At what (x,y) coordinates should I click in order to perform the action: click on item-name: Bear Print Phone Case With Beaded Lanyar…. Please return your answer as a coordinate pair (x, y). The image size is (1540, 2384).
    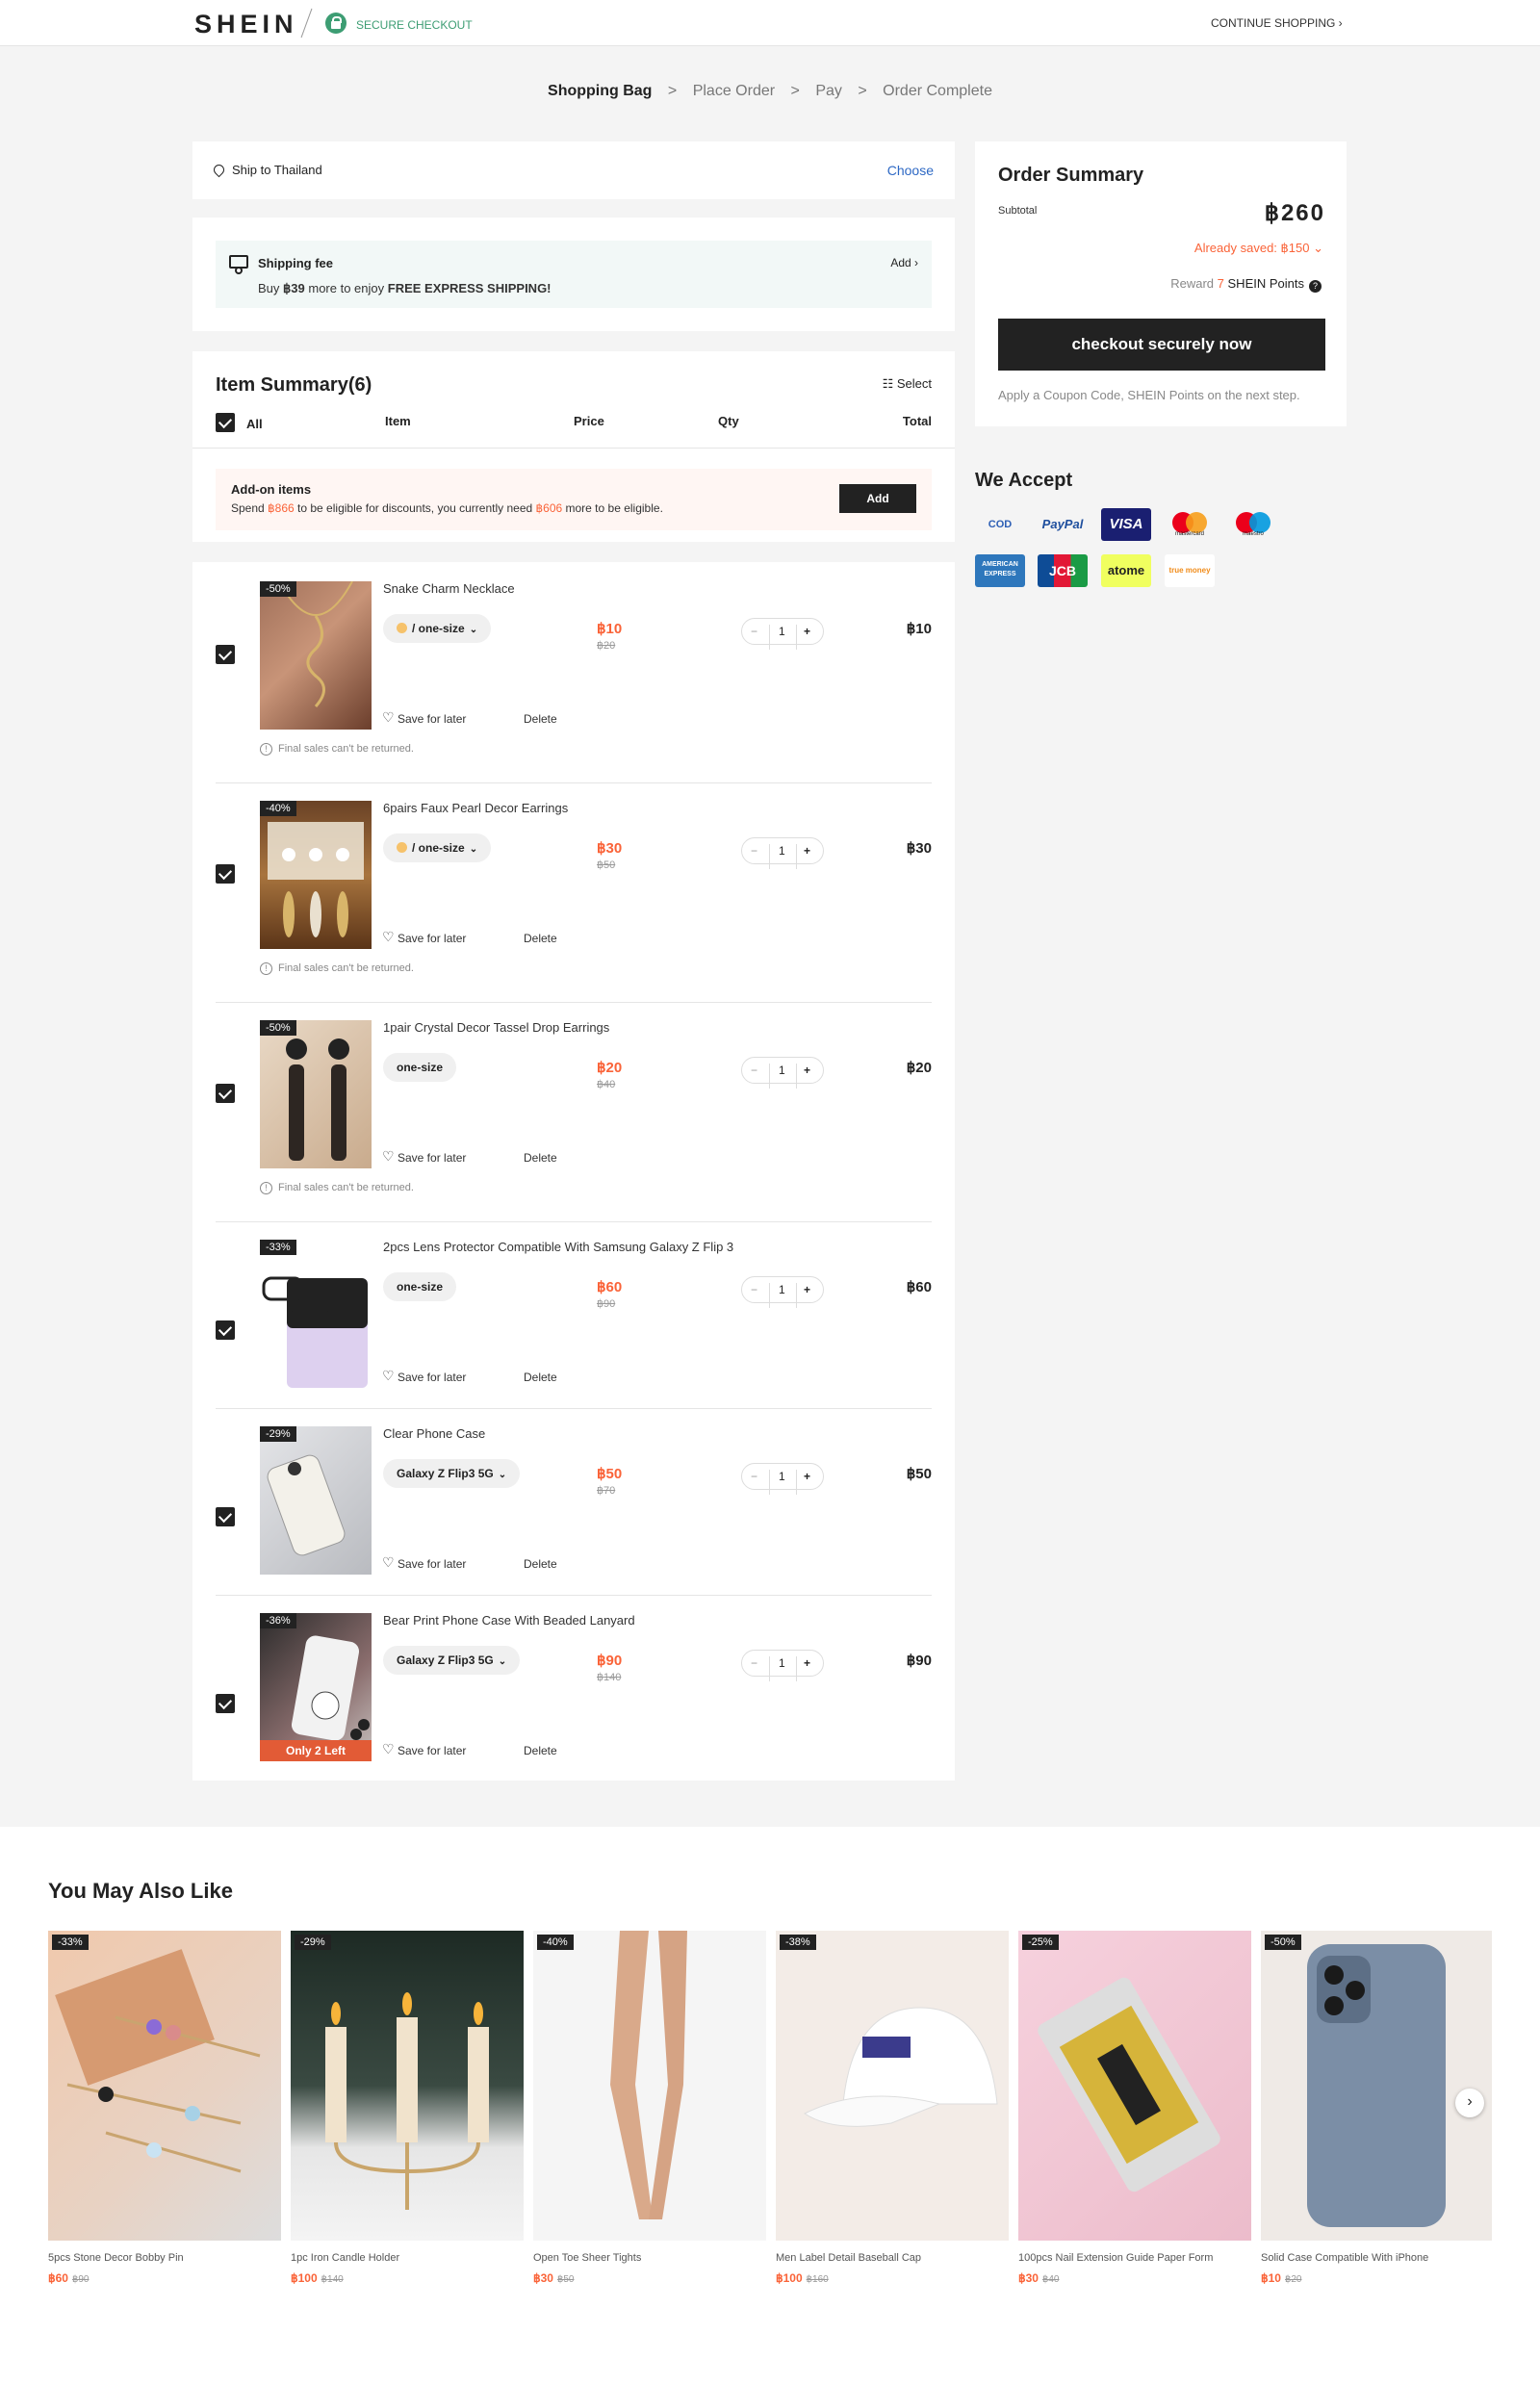
    Looking at the image, I should click on (509, 1621).